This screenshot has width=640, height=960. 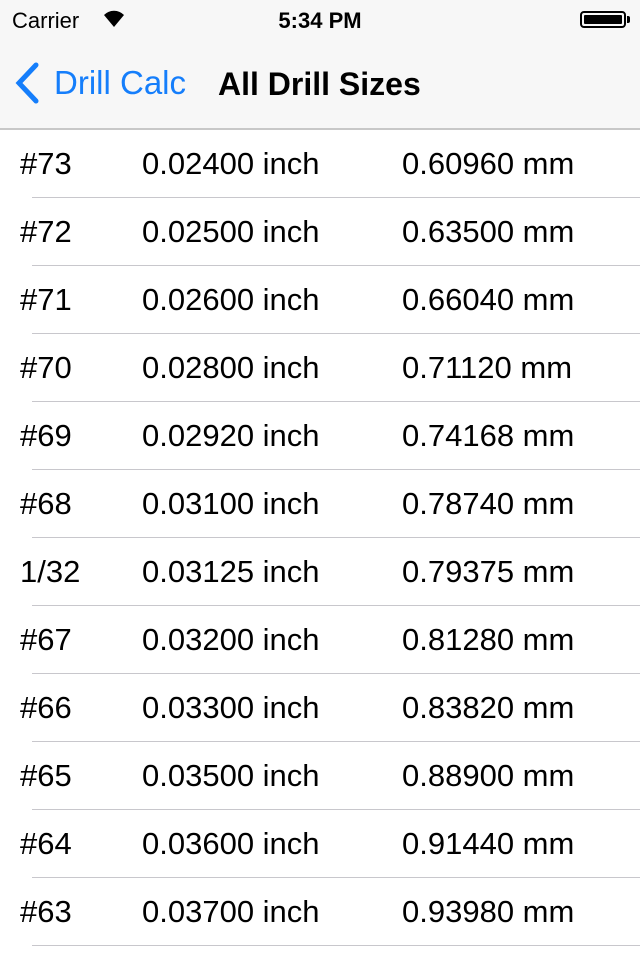 What do you see at coordinates (488, 911) in the screenshot?
I see `mm-value: 0.93980 mm` at bounding box center [488, 911].